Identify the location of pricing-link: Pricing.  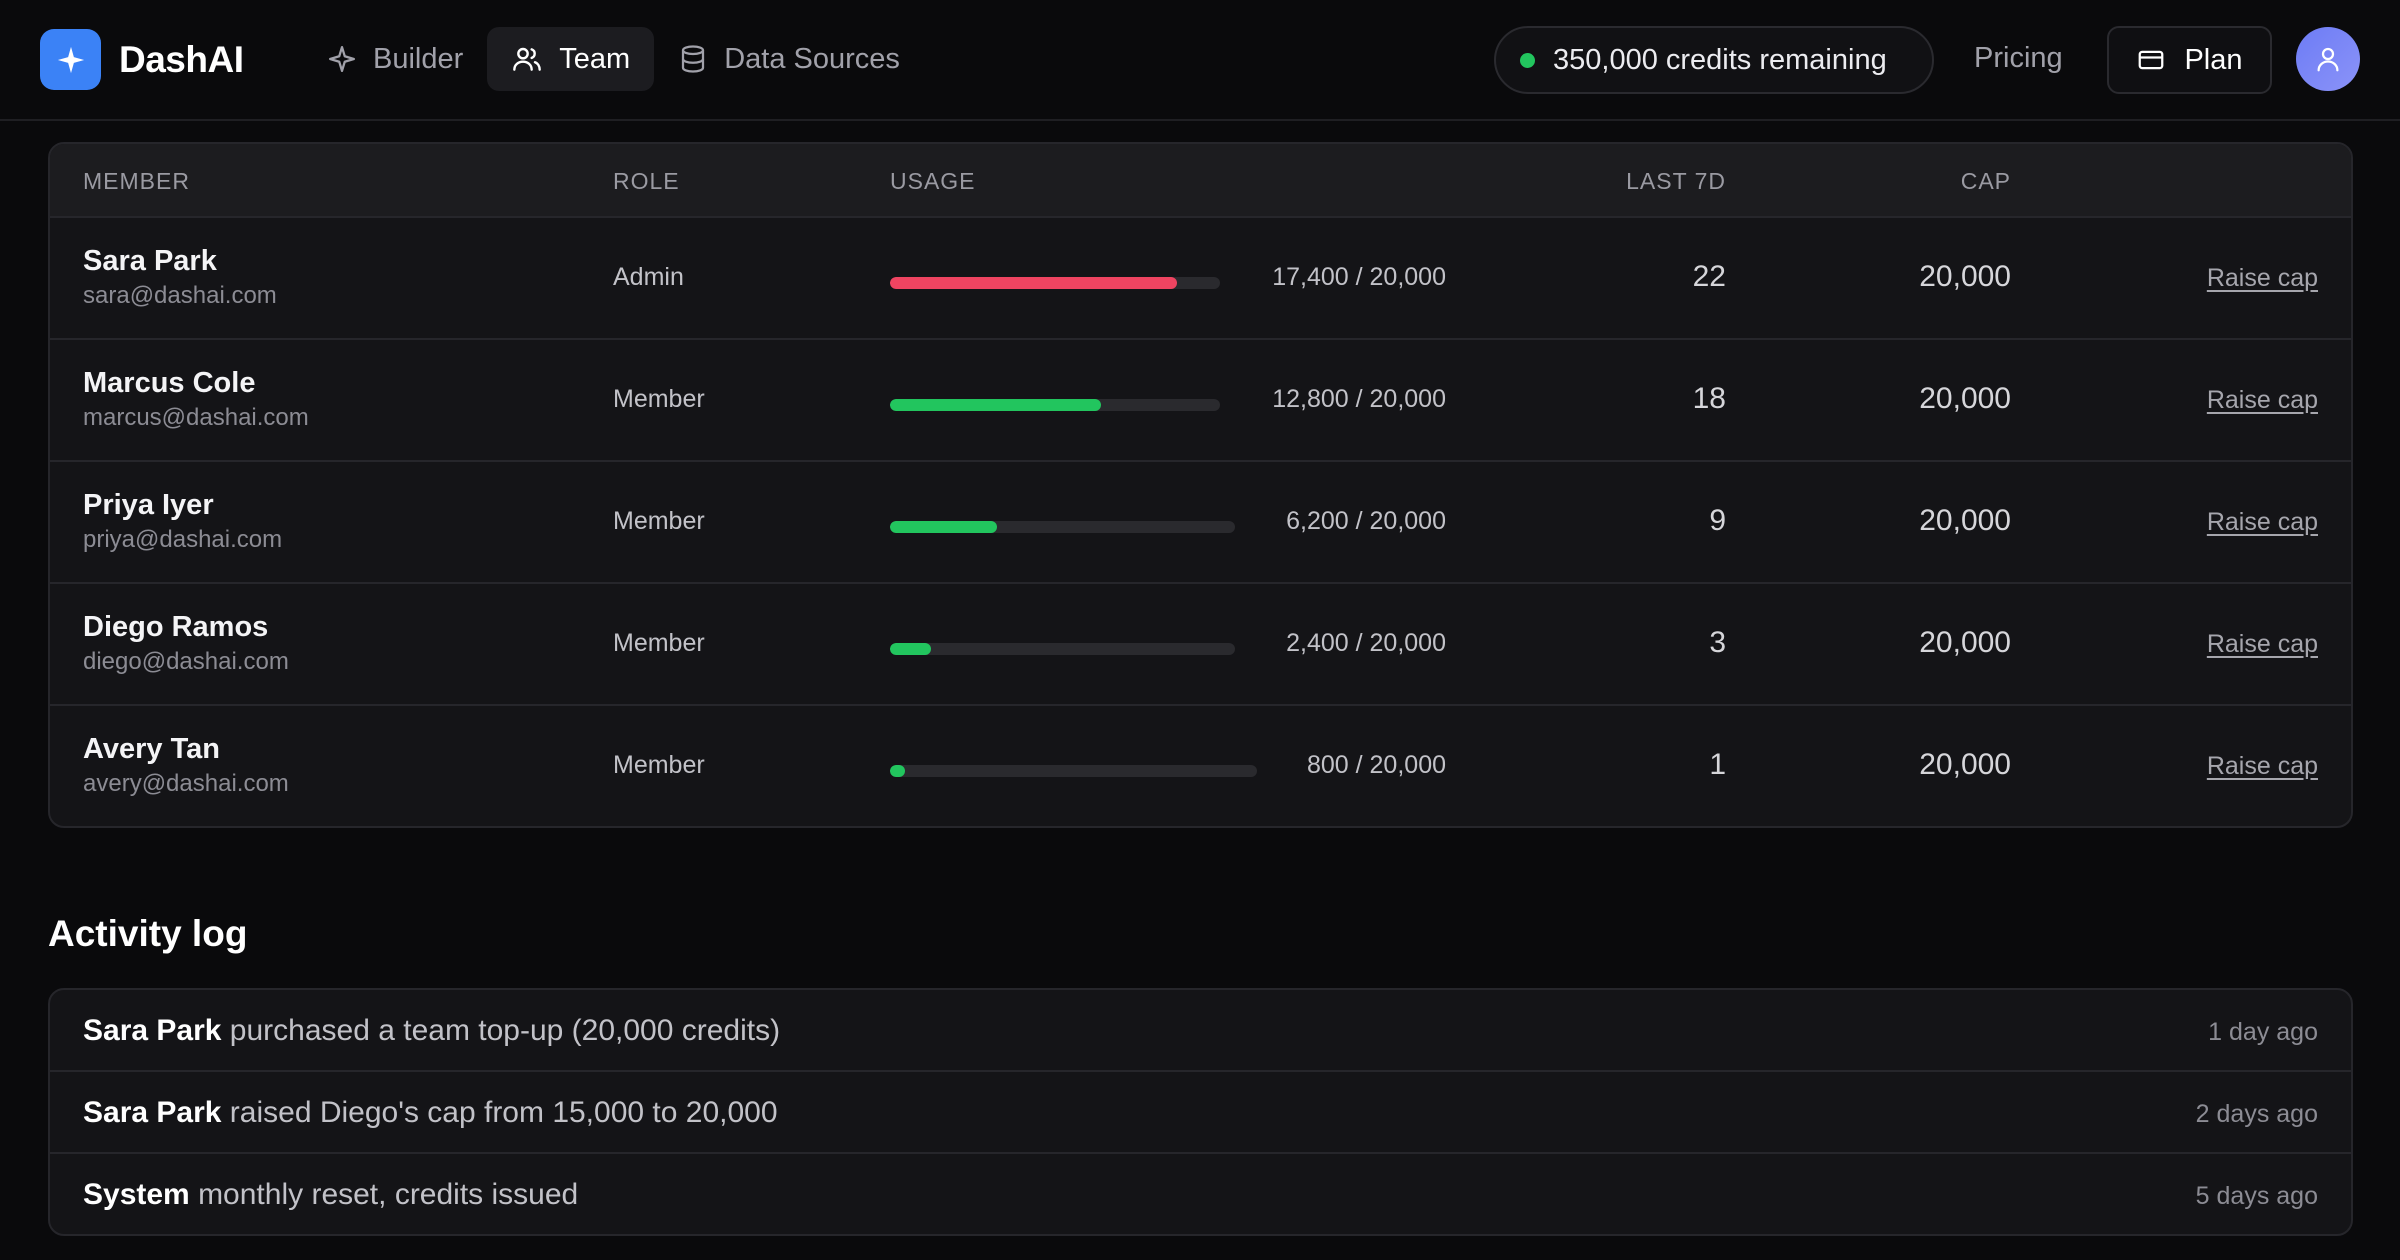
(2018, 58).